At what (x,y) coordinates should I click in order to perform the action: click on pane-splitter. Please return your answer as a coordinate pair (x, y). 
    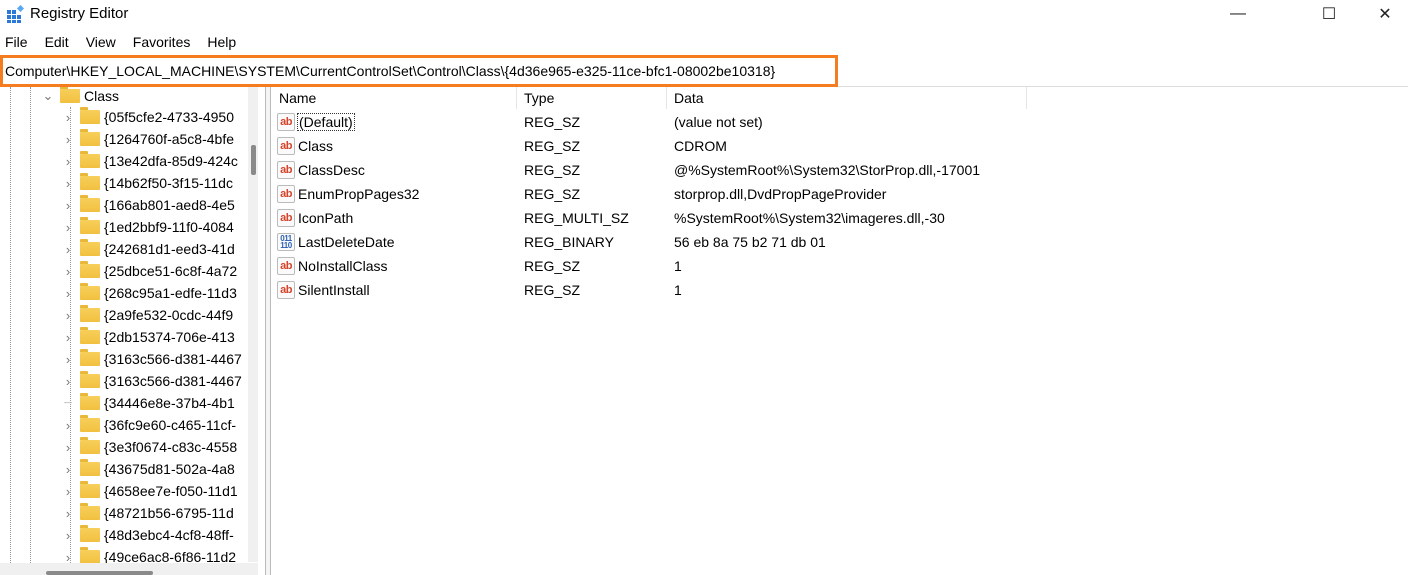
    Looking at the image, I should click on (268, 331).